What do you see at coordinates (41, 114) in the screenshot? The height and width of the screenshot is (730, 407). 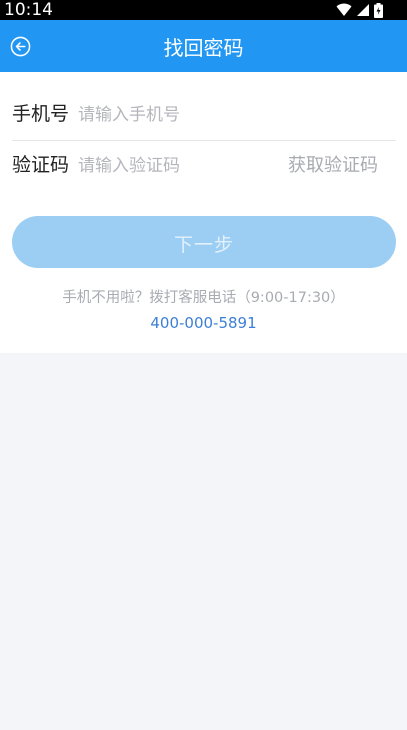 I see `phone-label: 手机号` at bounding box center [41, 114].